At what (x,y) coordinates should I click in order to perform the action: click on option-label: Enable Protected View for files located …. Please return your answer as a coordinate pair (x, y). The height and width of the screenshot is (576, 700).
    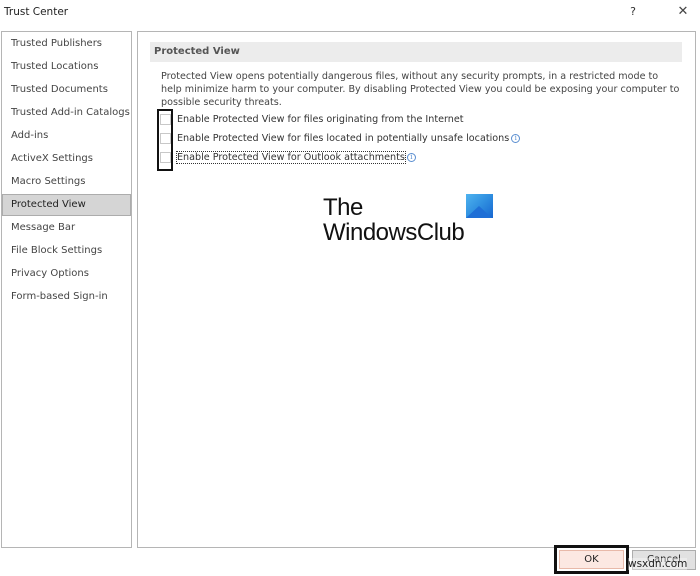
    Looking at the image, I should click on (343, 138).